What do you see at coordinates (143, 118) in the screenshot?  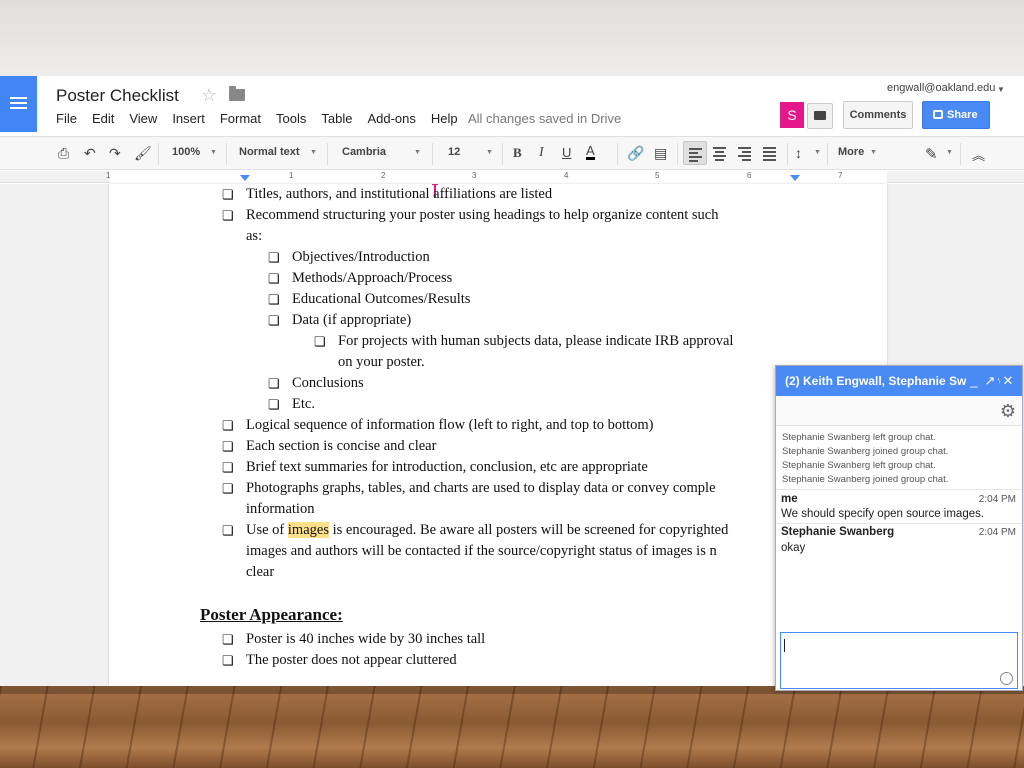 I see `menu-view: View` at bounding box center [143, 118].